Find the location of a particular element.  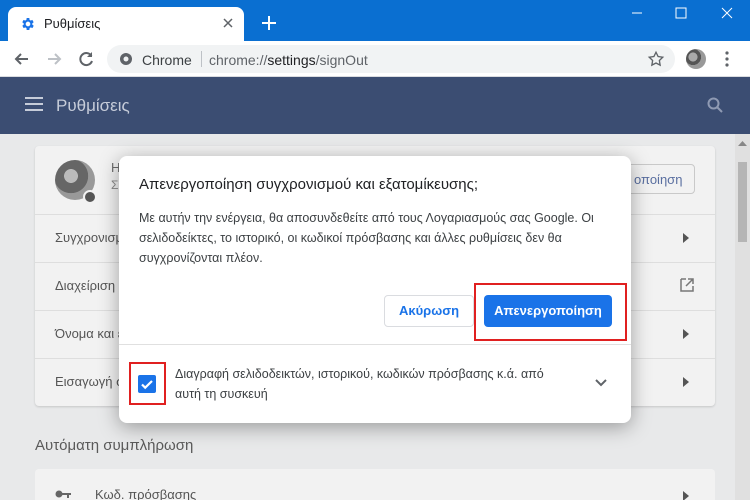

url-scheme-label: Chrome is located at coordinates (167, 60).